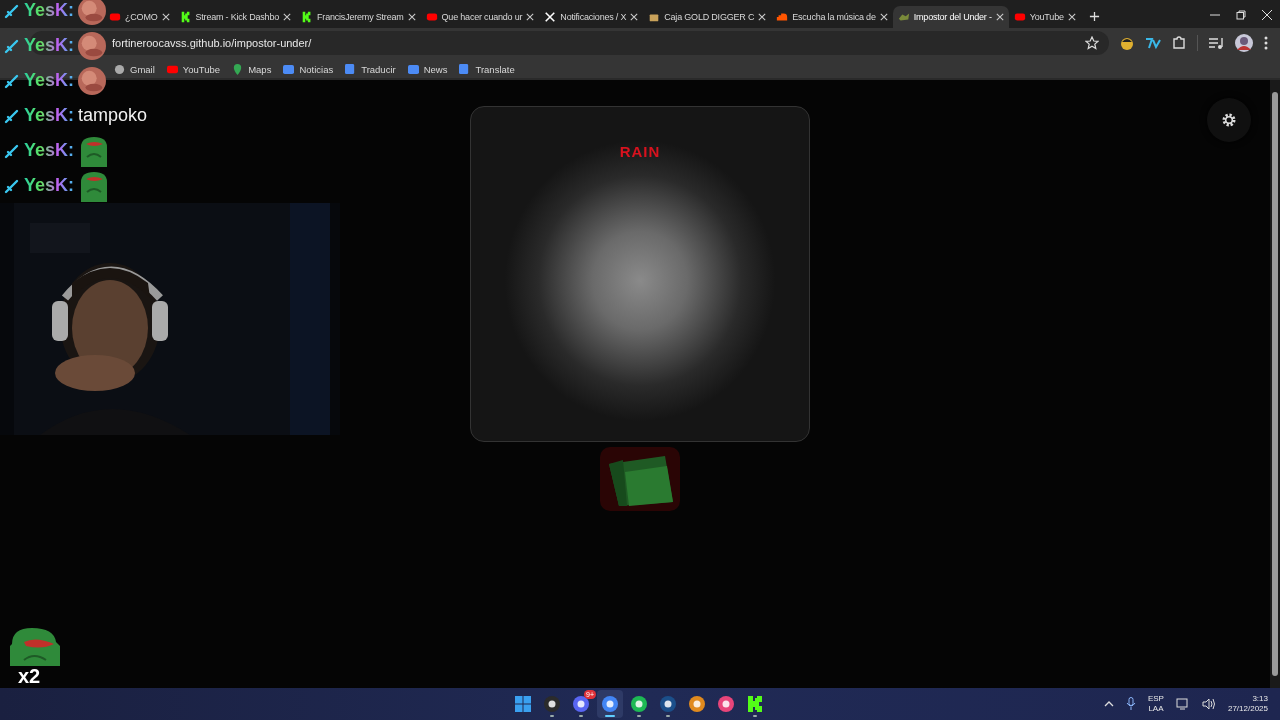  Describe the element at coordinates (113, 115) in the screenshot. I see `chat-message: tampoko` at that location.